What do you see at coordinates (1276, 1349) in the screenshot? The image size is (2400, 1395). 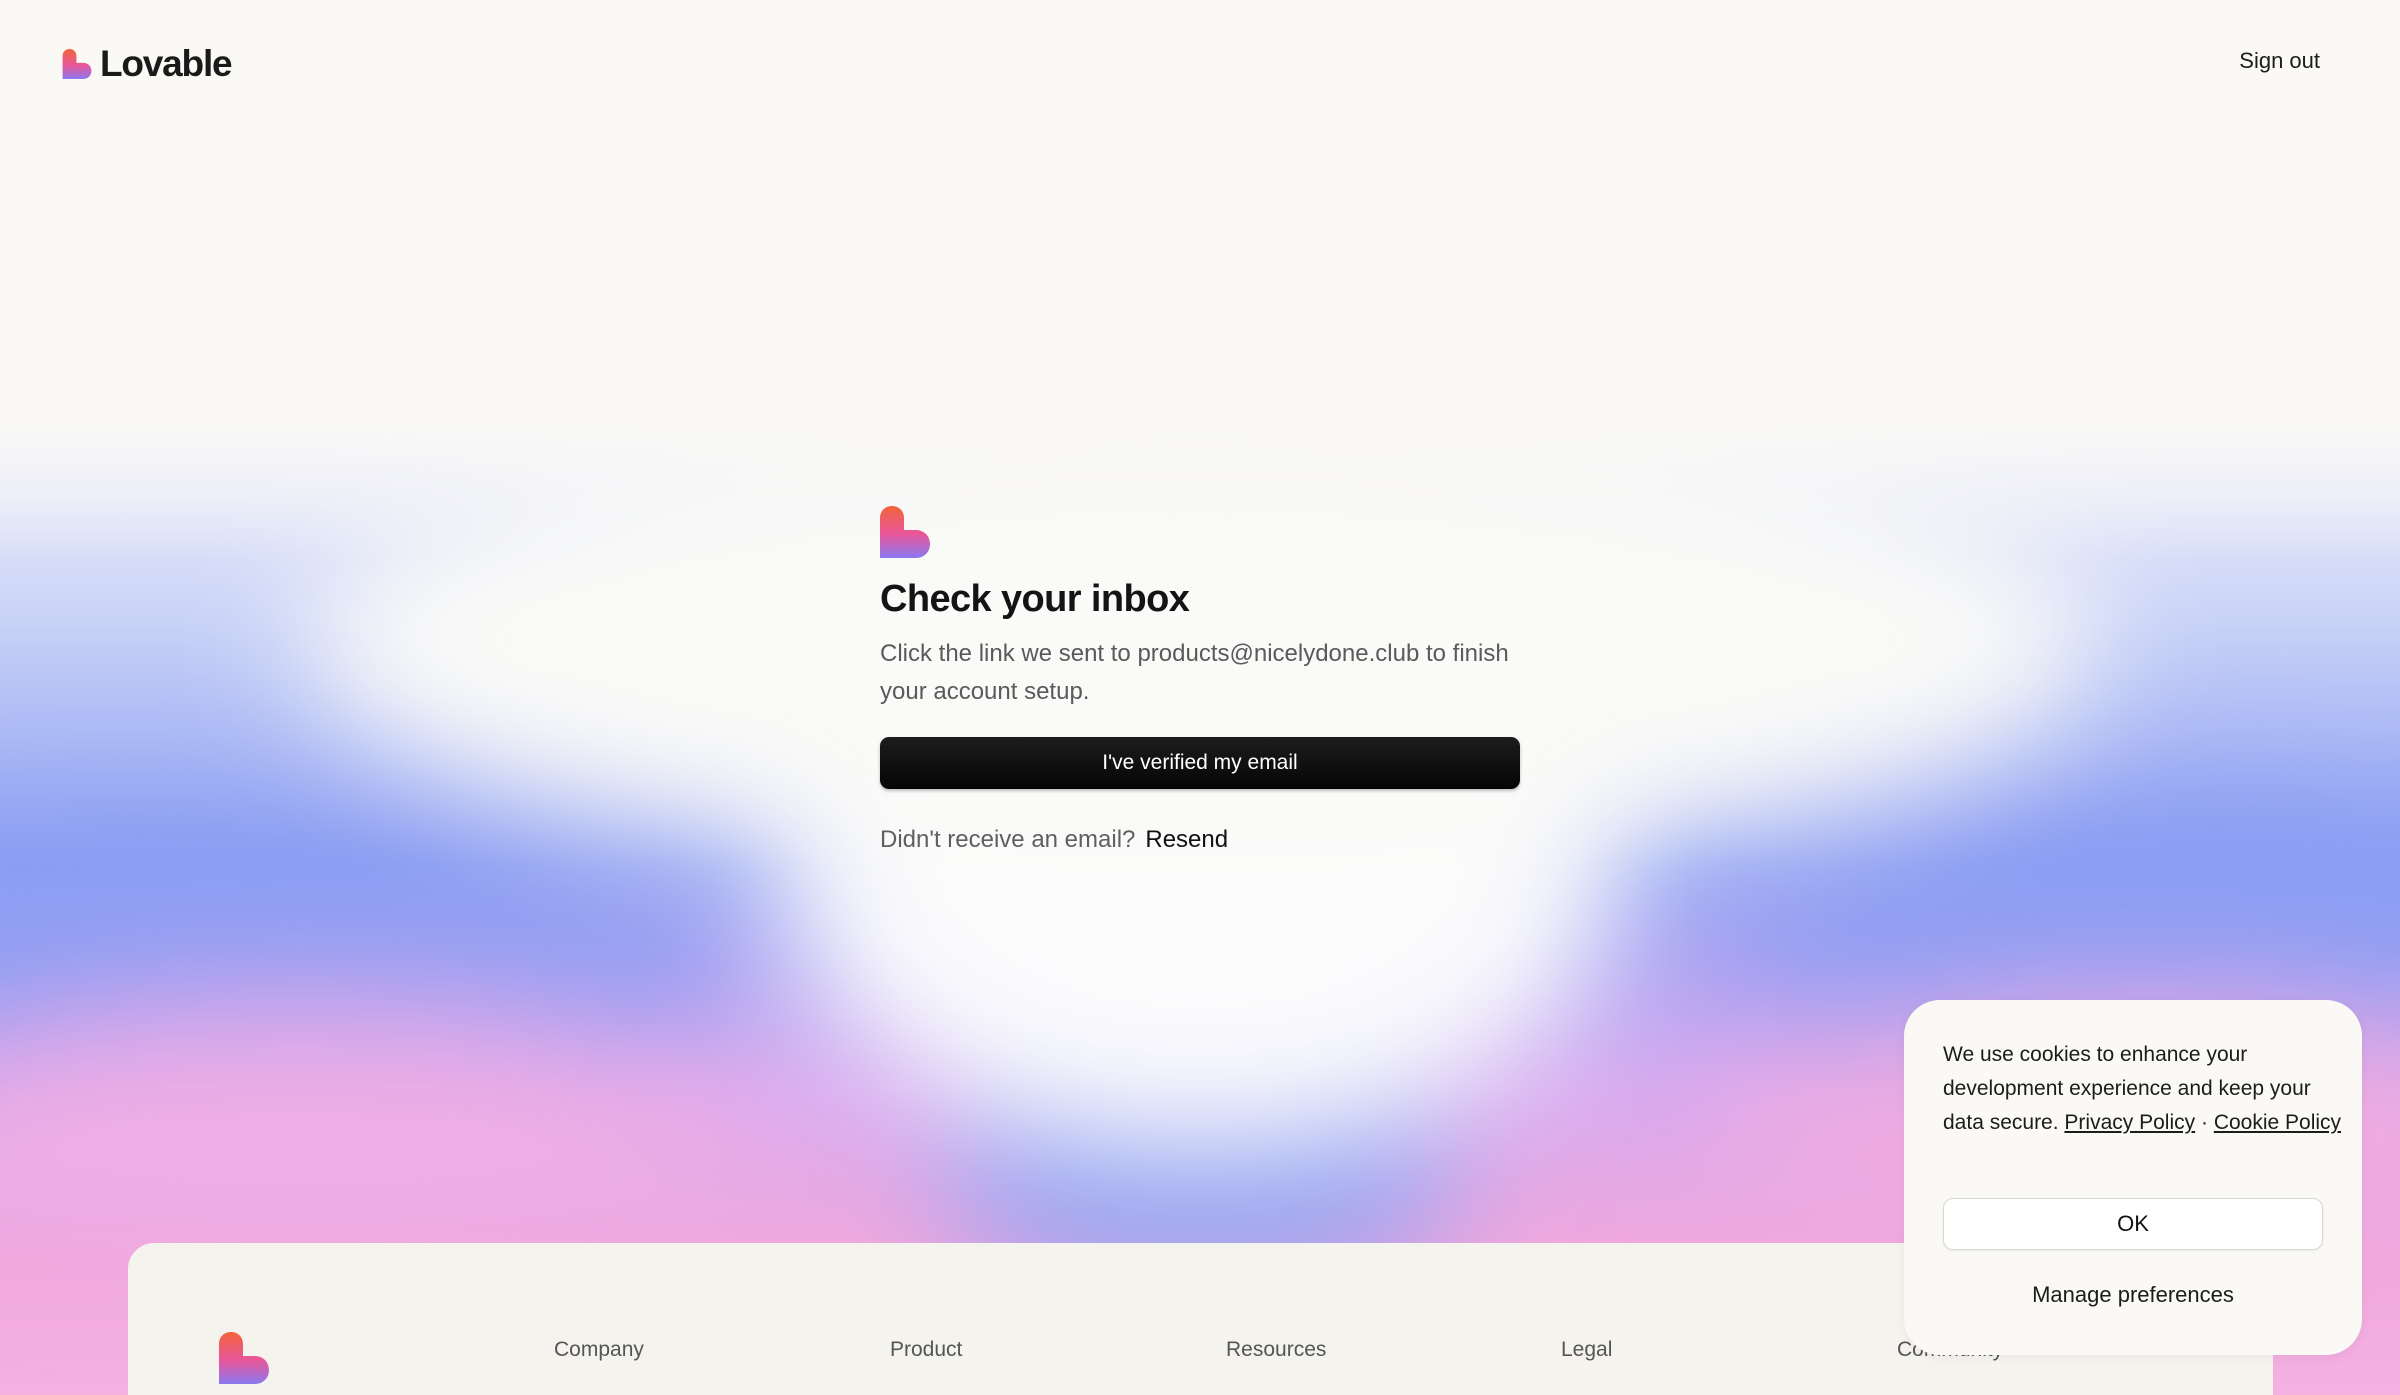 I see `footer-heading-resources: Resources` at bounding box center [1276, 1349].